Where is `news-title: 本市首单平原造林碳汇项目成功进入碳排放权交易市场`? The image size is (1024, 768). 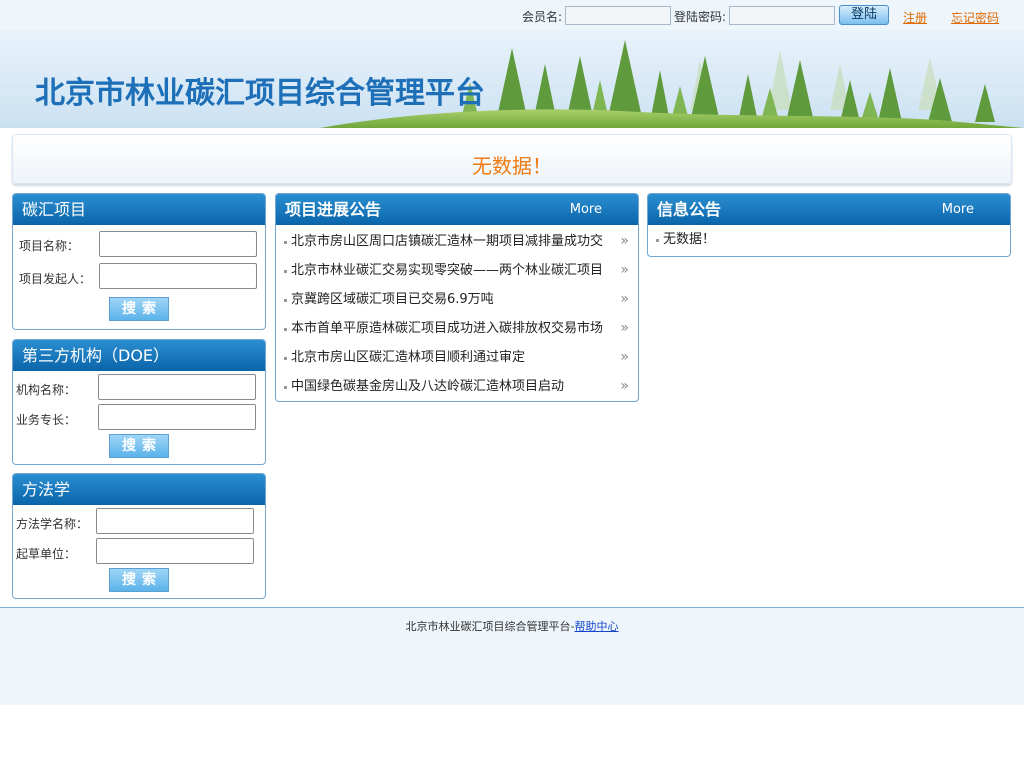
news-title: 本市首单平原造林碳汇项目成功进入碳排放权交易市场 is located at coordinates (447, 328).